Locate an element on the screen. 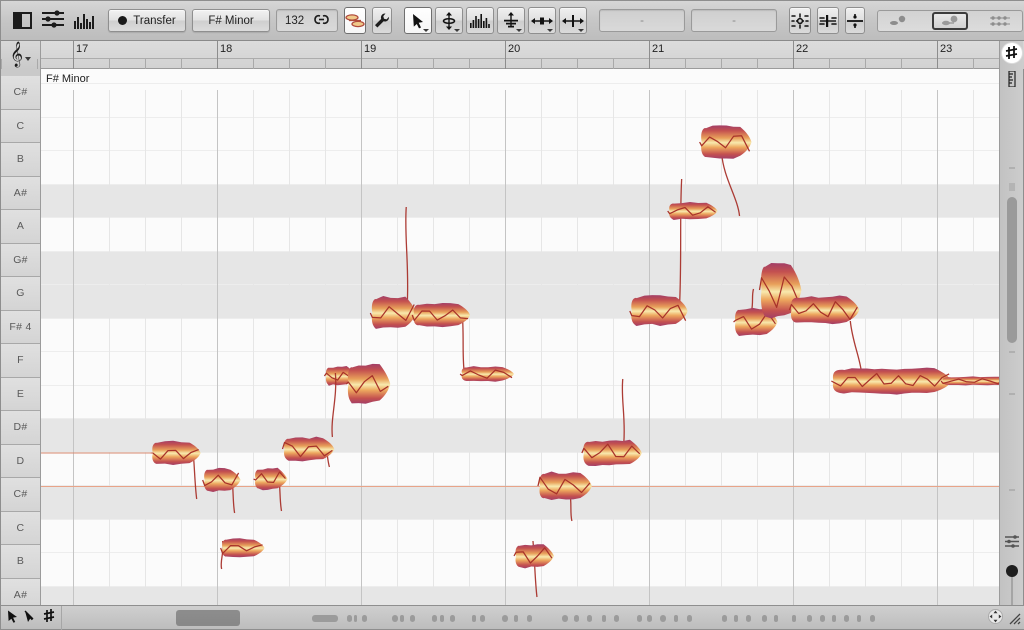 The height and width of the screenshot is (630, 1024). project-overview-scrollbar is located at coordinates (523, 618).